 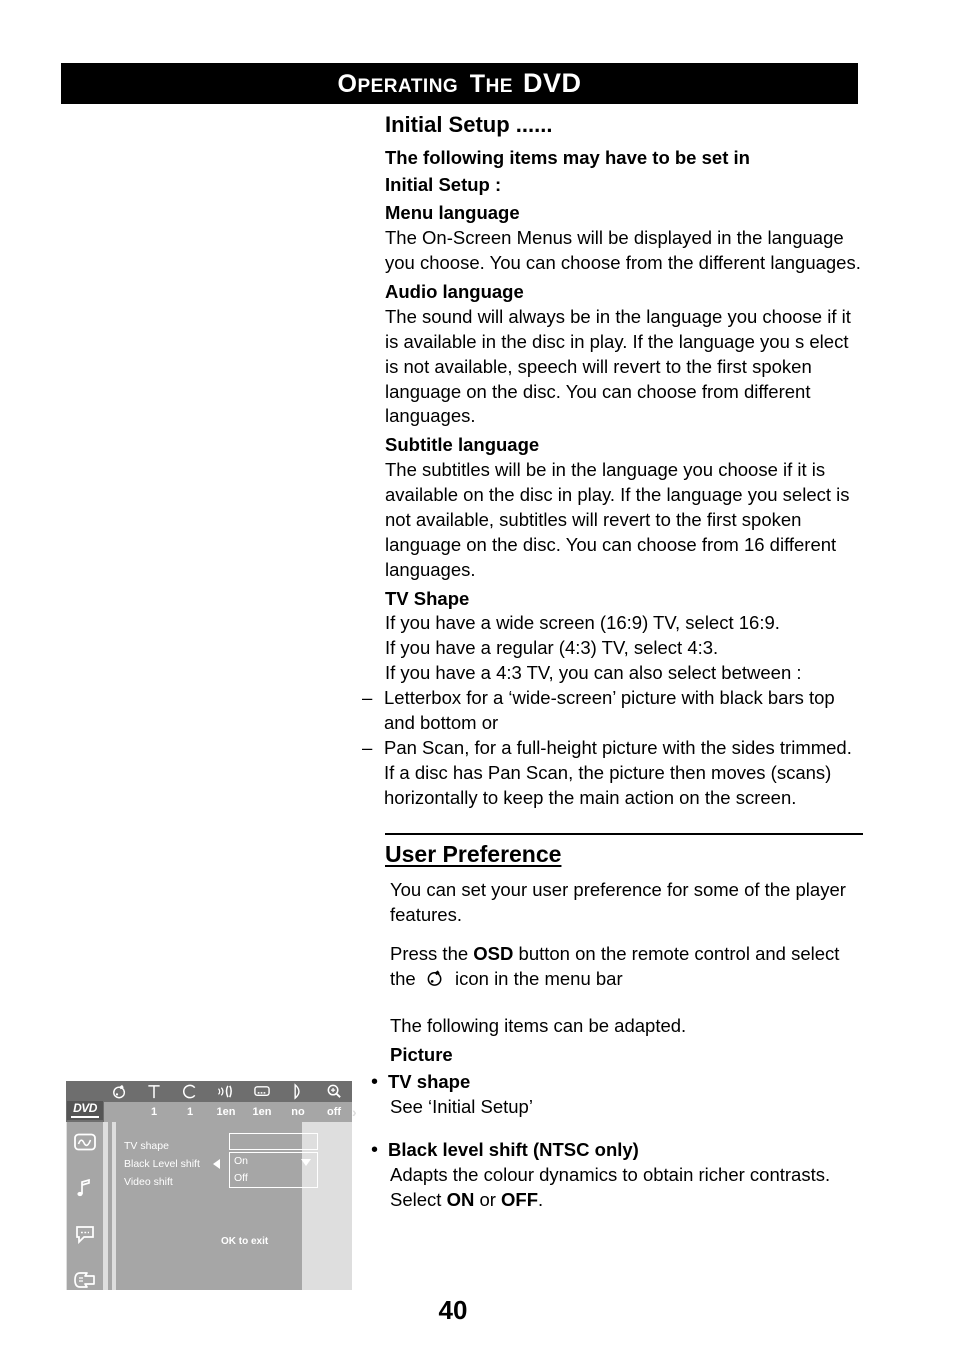 What do you see at coordinates (473, 854) in the screenshot?
I see `user-preference-heading: User Preference` at bounding box center [473, 854].